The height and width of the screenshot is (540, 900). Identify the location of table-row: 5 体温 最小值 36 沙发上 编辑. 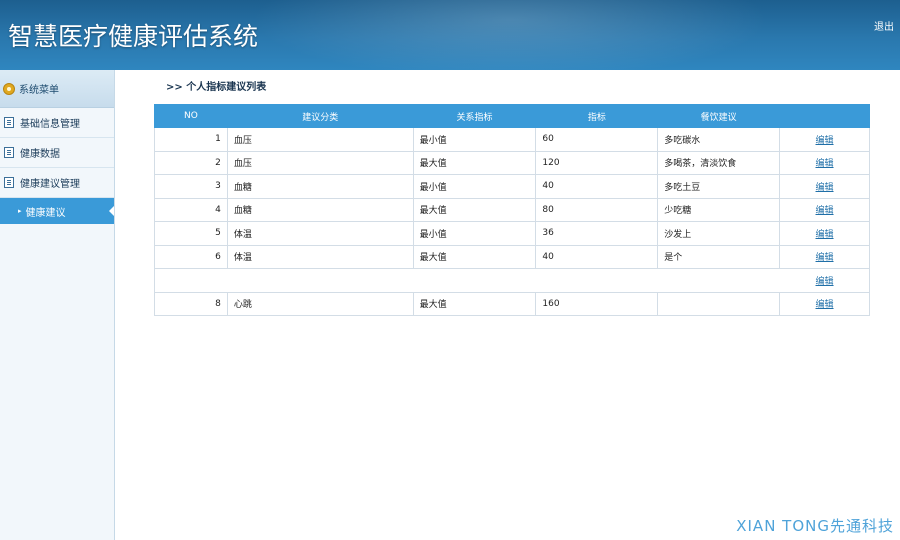
(512, 233).